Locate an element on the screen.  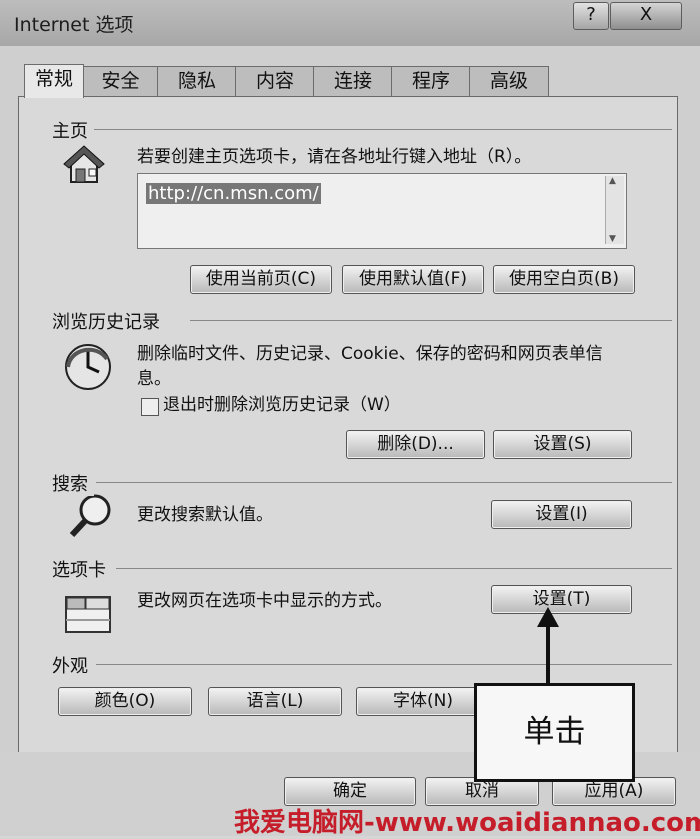
tabs-description: 更改网页在选项卡中显示的方式。 is located at coordinates (264, 601).